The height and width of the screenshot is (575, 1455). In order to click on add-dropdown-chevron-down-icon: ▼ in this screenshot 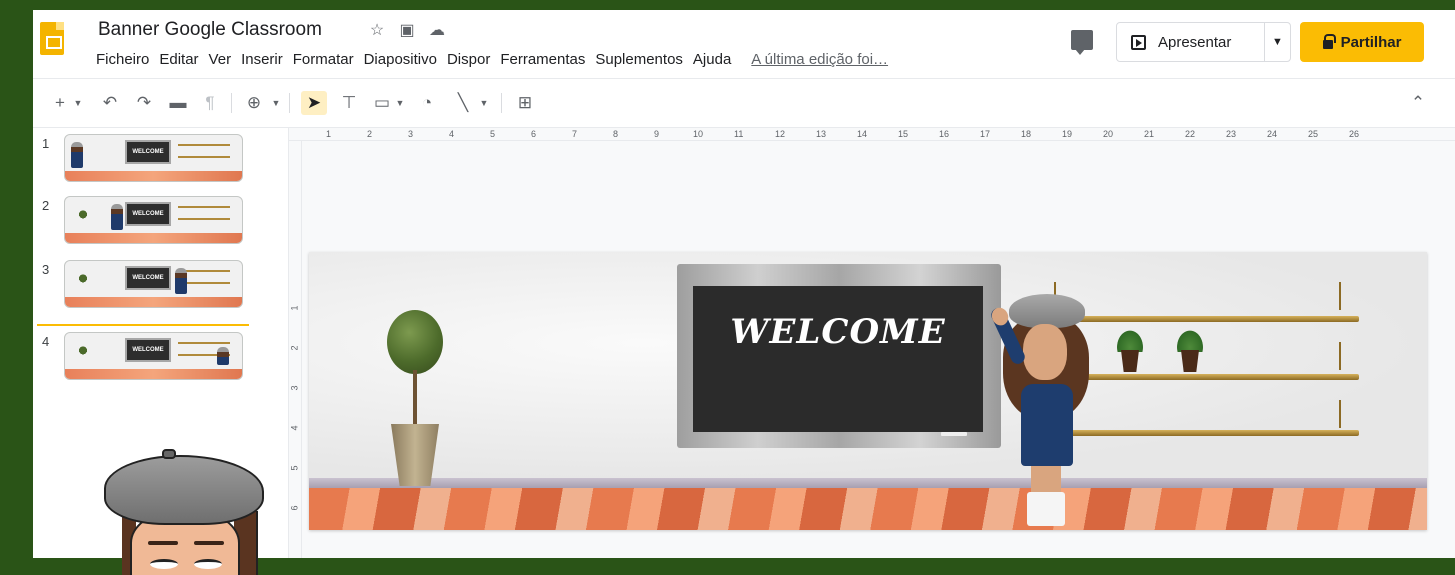, I will do `click(78, 103)`.